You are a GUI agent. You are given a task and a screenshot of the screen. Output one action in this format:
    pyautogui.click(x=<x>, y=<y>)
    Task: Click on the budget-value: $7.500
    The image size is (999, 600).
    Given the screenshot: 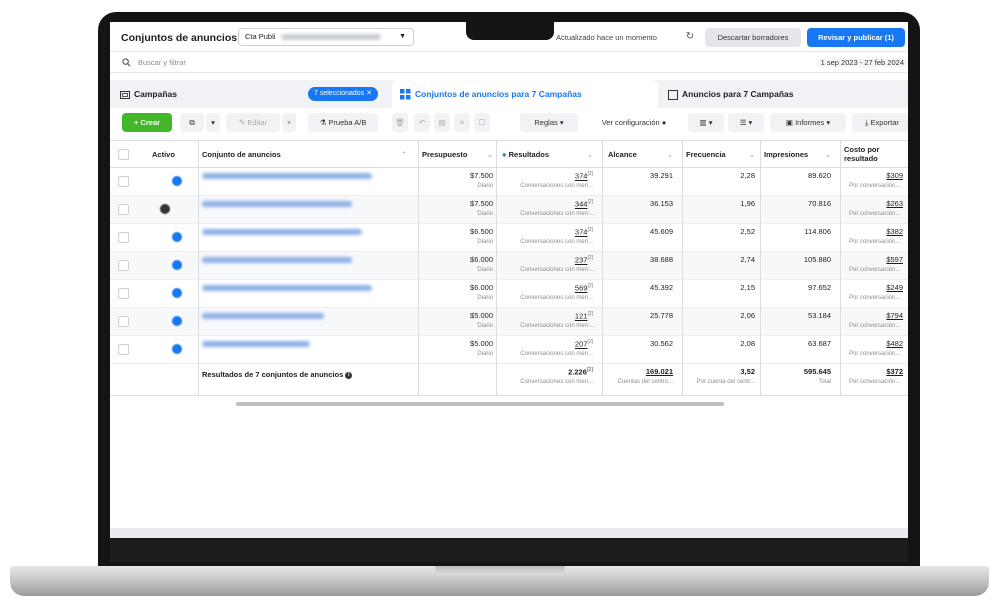 What is the action you would take?
    pyautogui.click(x=481, y=203)
    